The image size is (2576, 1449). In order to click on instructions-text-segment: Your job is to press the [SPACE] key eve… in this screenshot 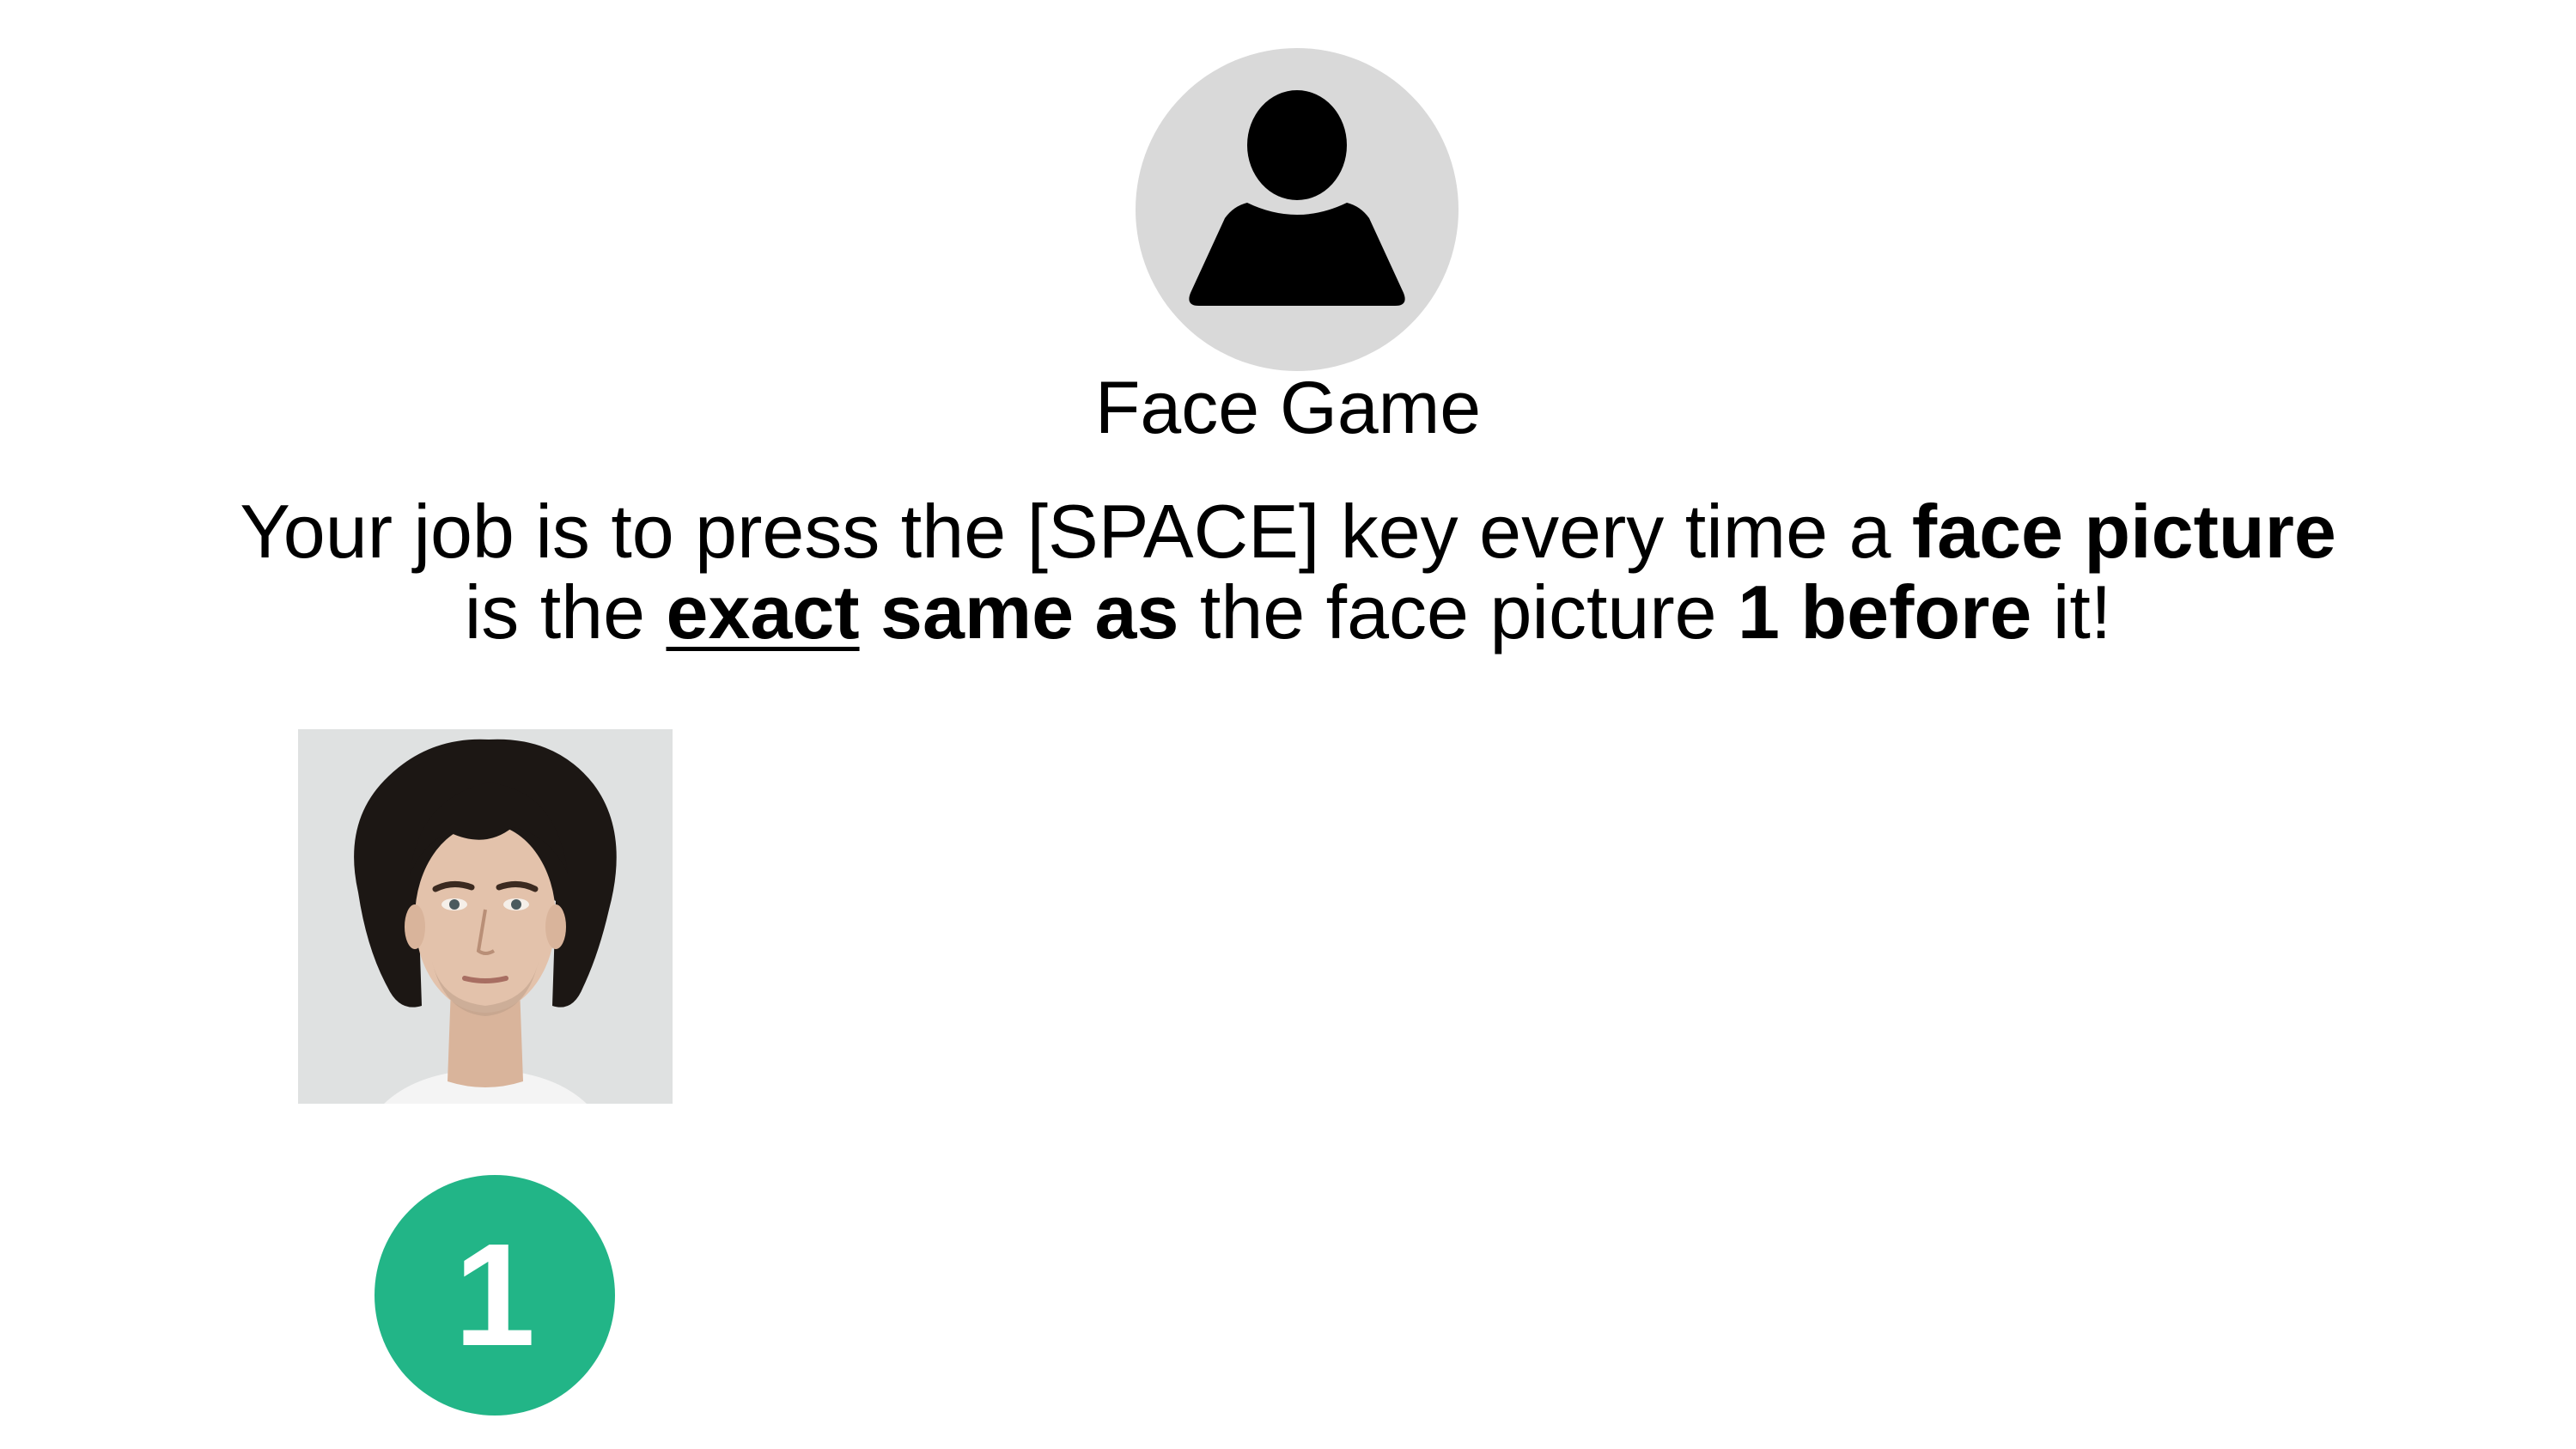, I will do `click(1076, 531)`.